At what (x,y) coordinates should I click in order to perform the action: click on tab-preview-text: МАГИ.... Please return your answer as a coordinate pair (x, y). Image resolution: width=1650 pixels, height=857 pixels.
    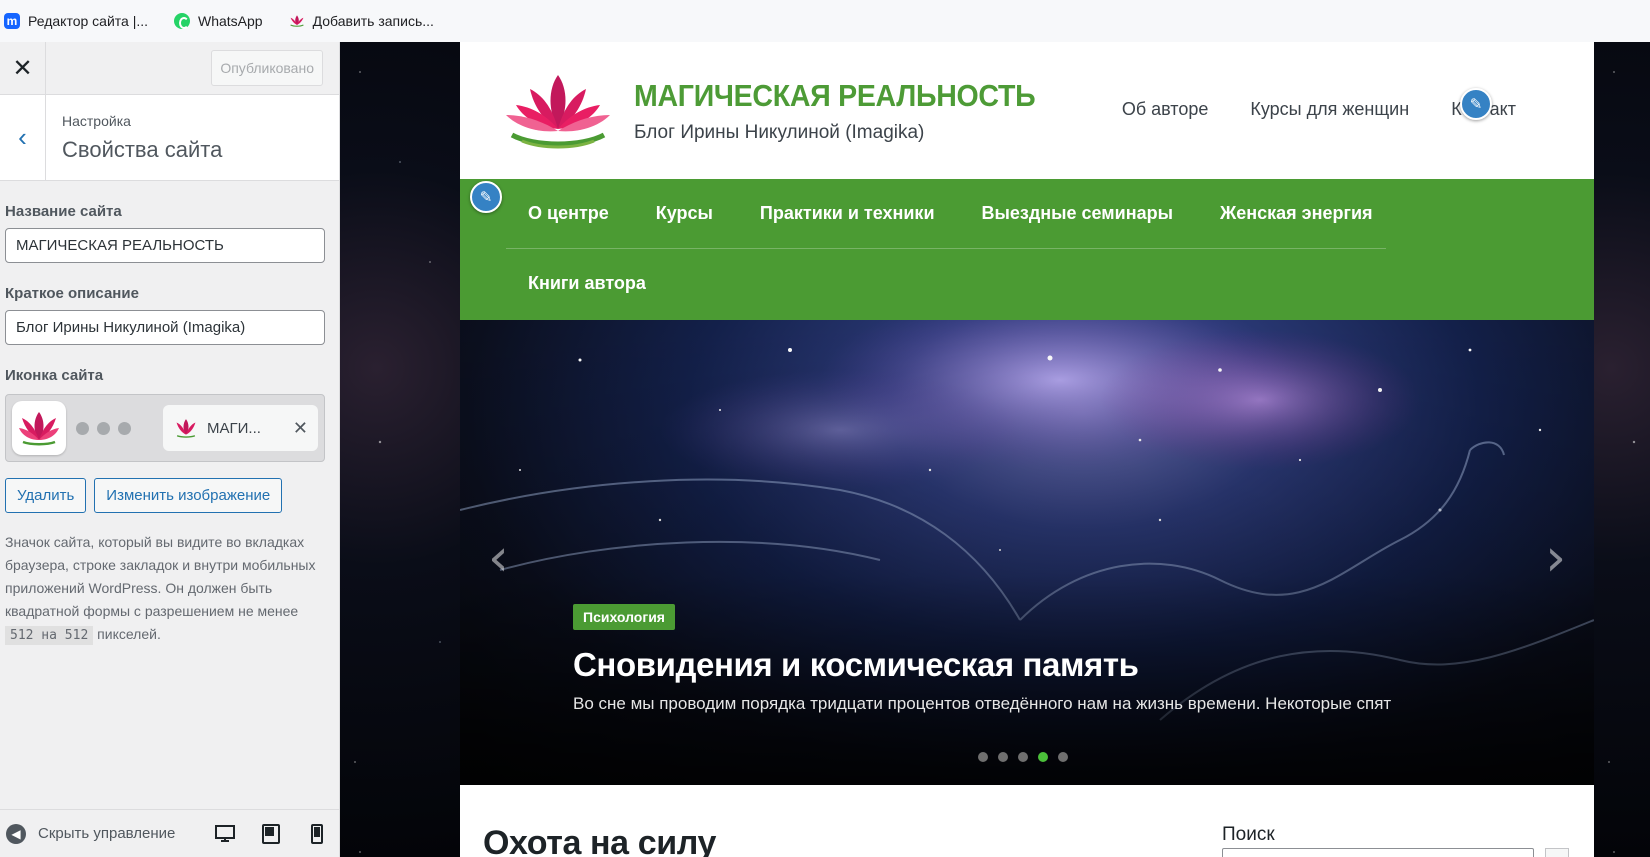
    Looking at the image, I should click on (234, 428).